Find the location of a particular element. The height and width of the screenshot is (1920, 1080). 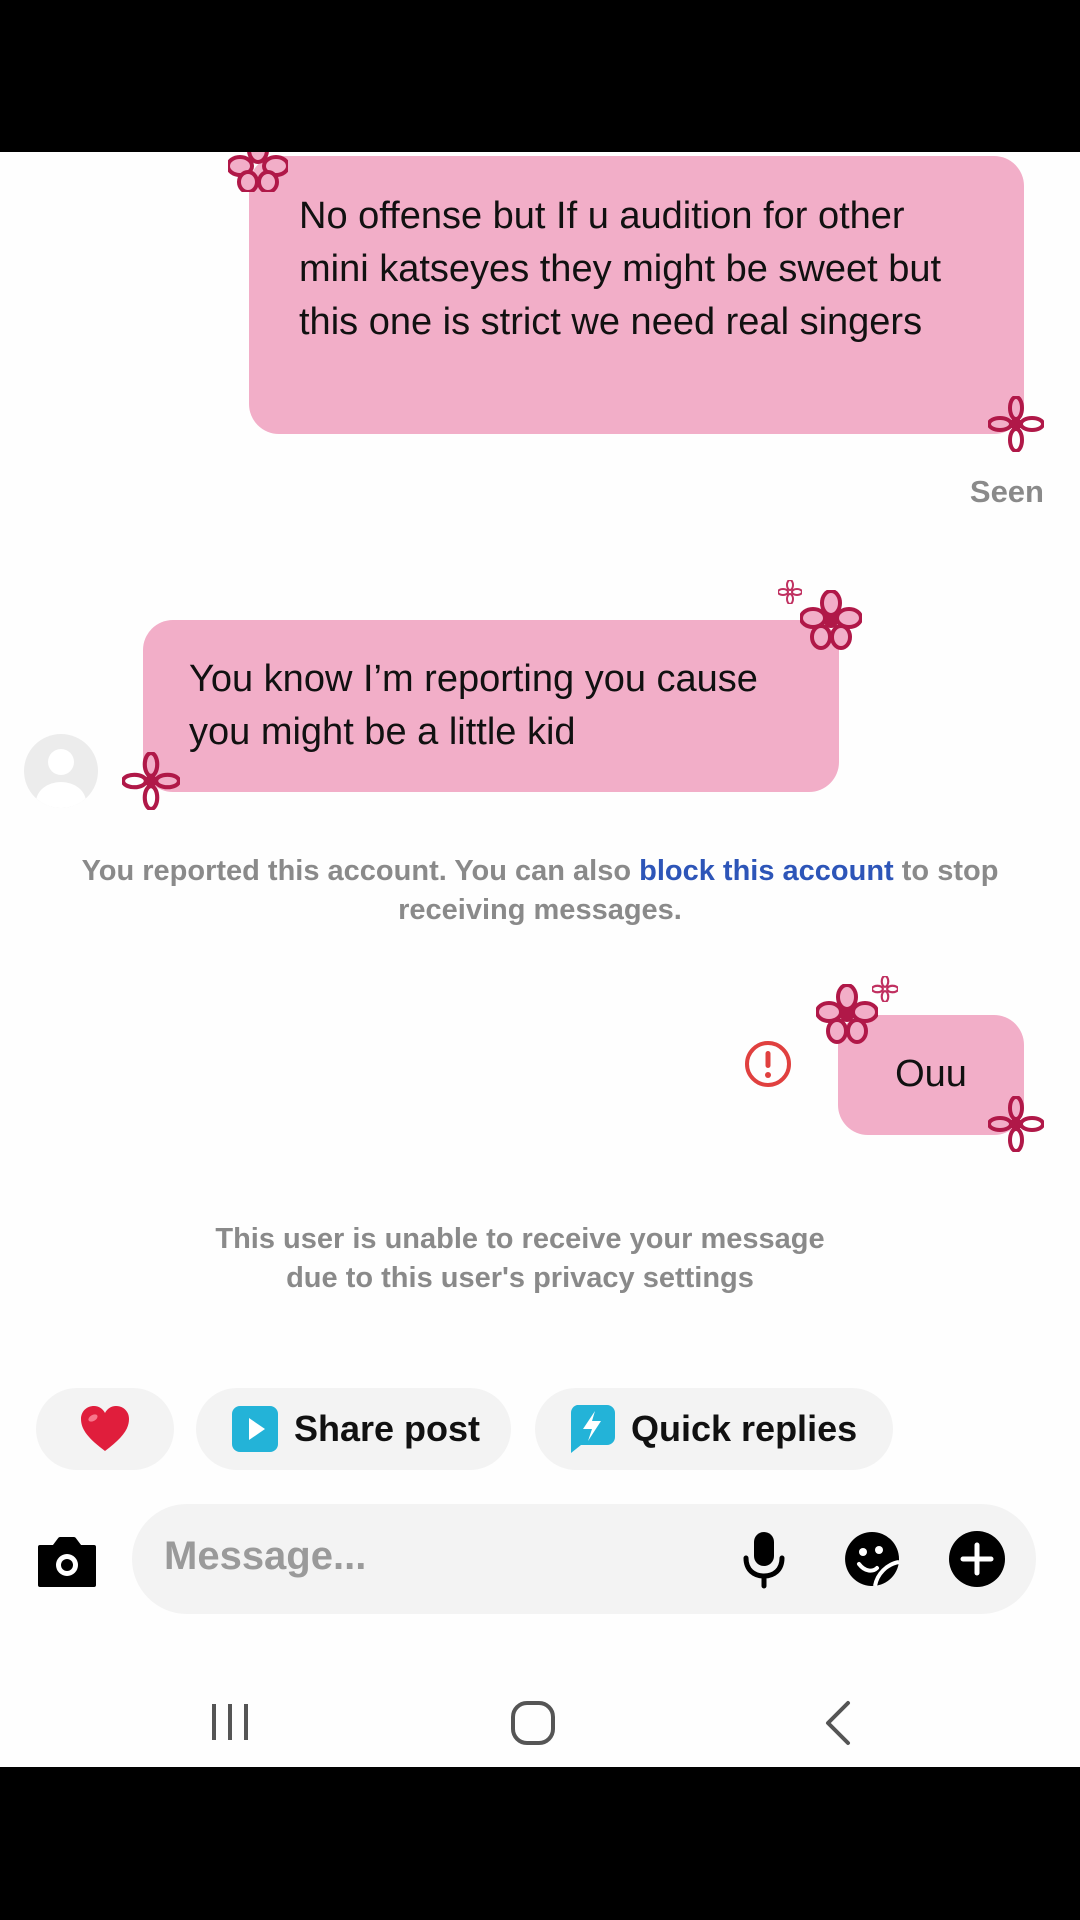

add-icon is located at coordinates (977, 1559).